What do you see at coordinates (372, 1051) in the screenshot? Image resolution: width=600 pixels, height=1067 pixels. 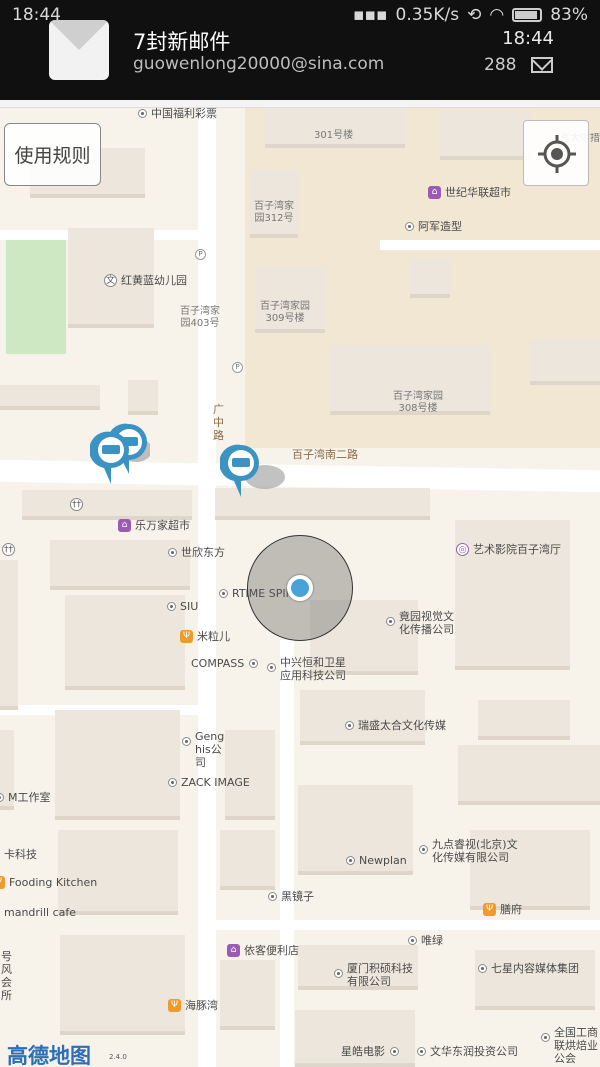 I see `place-dot: 星皓电影` at bounding box center [372, 1051].